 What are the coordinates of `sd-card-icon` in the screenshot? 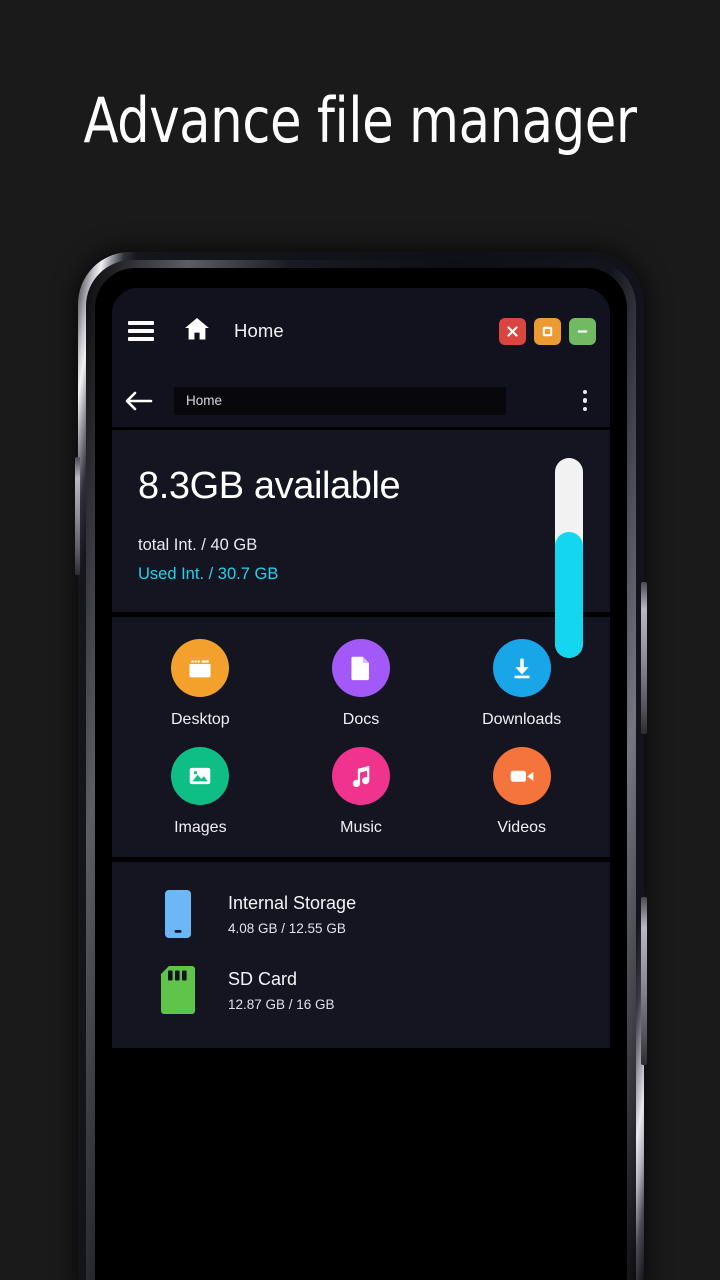 It's located at (178, 990).